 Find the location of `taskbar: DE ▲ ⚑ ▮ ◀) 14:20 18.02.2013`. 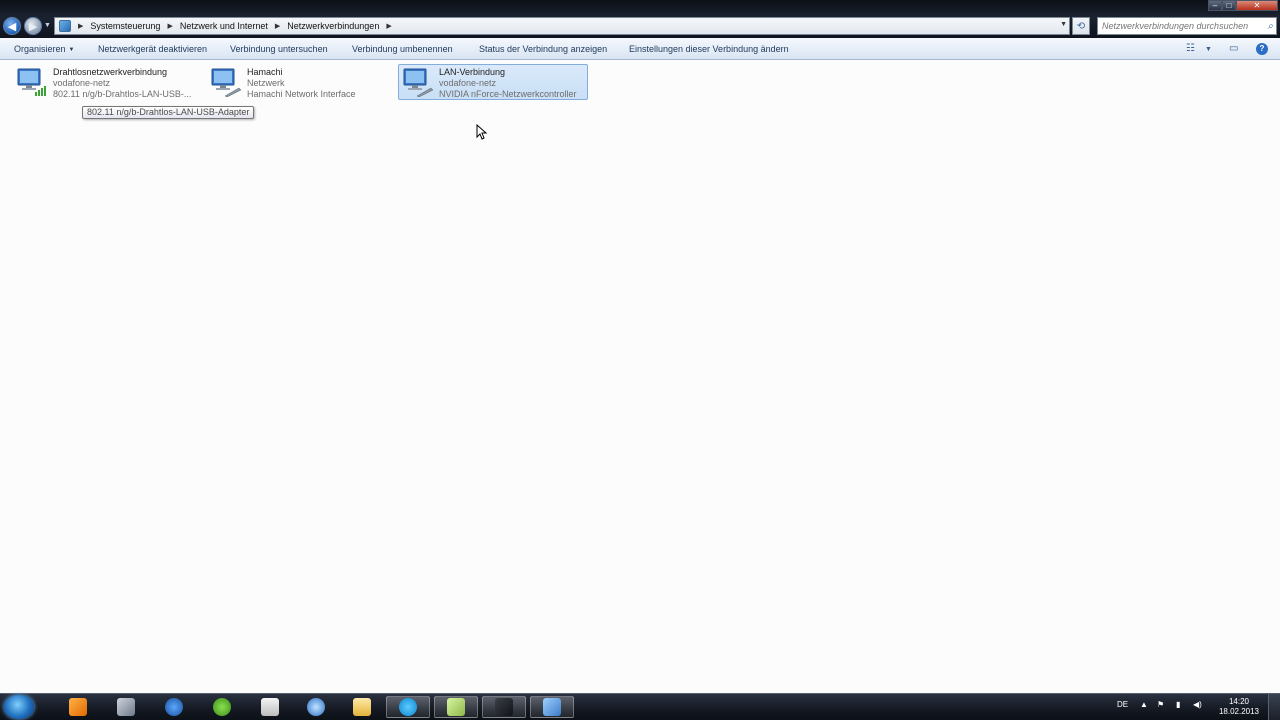

taskbar: DE ▲ ⚑ ▮ ◀) 14:20 18.02.2013 is located at coordinates (640, 706).